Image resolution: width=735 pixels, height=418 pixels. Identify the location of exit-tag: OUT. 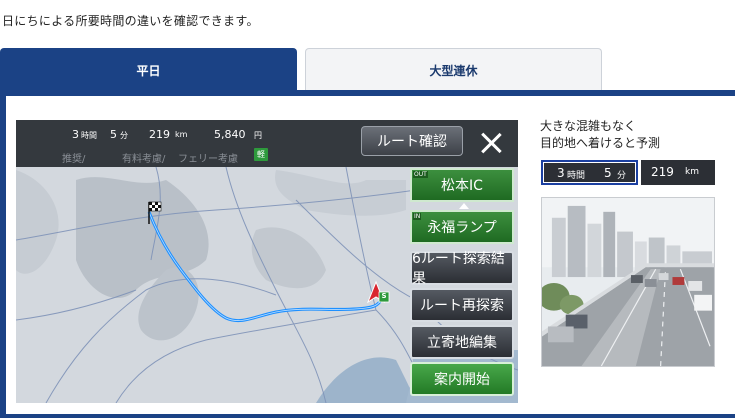
(420, 174).